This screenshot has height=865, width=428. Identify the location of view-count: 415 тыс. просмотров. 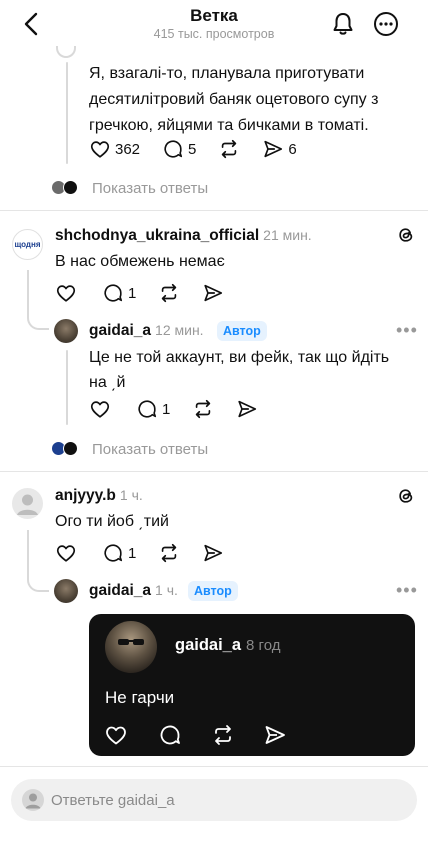
(214, 34).